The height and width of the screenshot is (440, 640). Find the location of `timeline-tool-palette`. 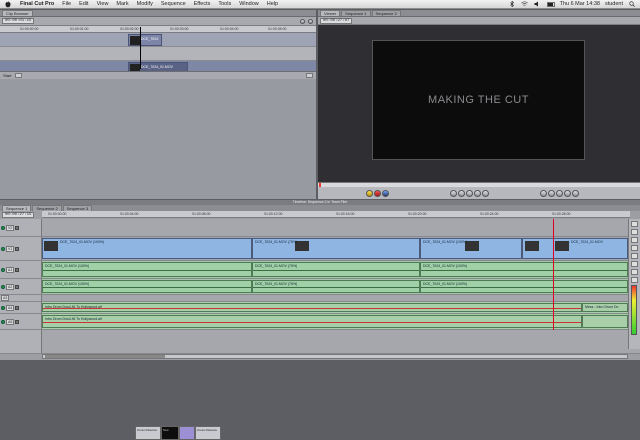

timeline-tool-palette is located at coordinates (634, 284).